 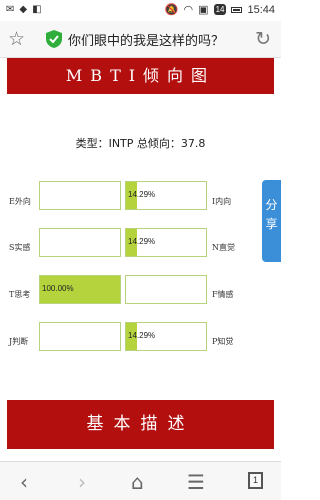 I want to click on back-icon: ‹, so click(x=24, y=482).